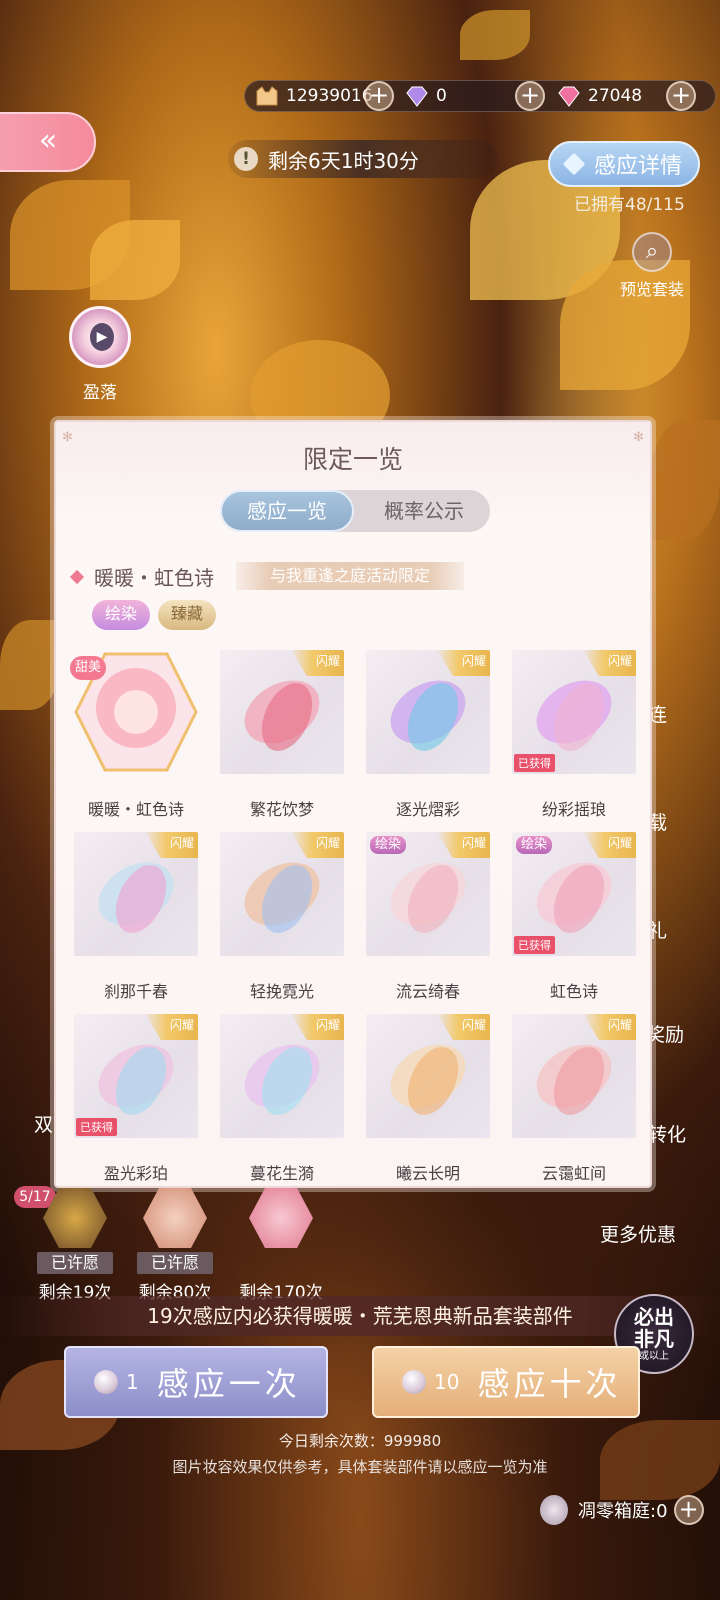 The height and width of the screenshot is (1600, 720). Describe the element at coordinates (281, 809) in the screenshot. I see `item-name: 繁花饮梦` at that location.